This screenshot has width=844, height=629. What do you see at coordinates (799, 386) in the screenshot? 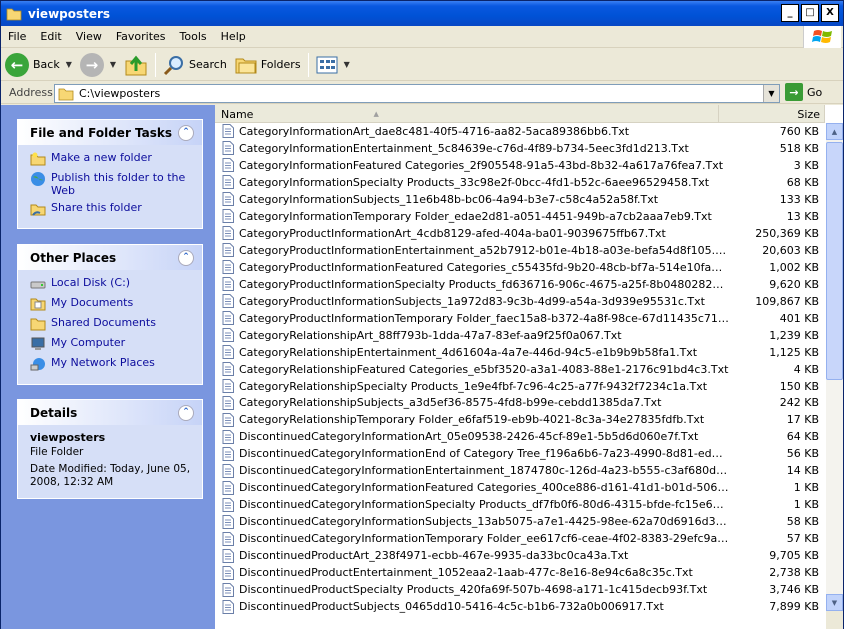
I see `file-size: 150 KB` at bounding box center [799, 386].